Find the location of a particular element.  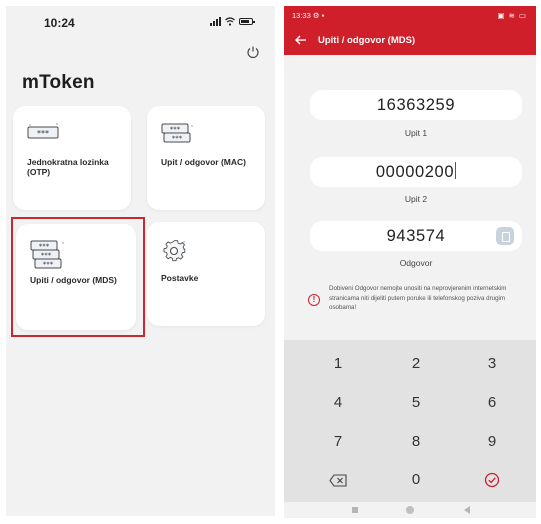

otp-tile: *** Jednokratna lozinka (OTP) is located at coordinates (72, 158).